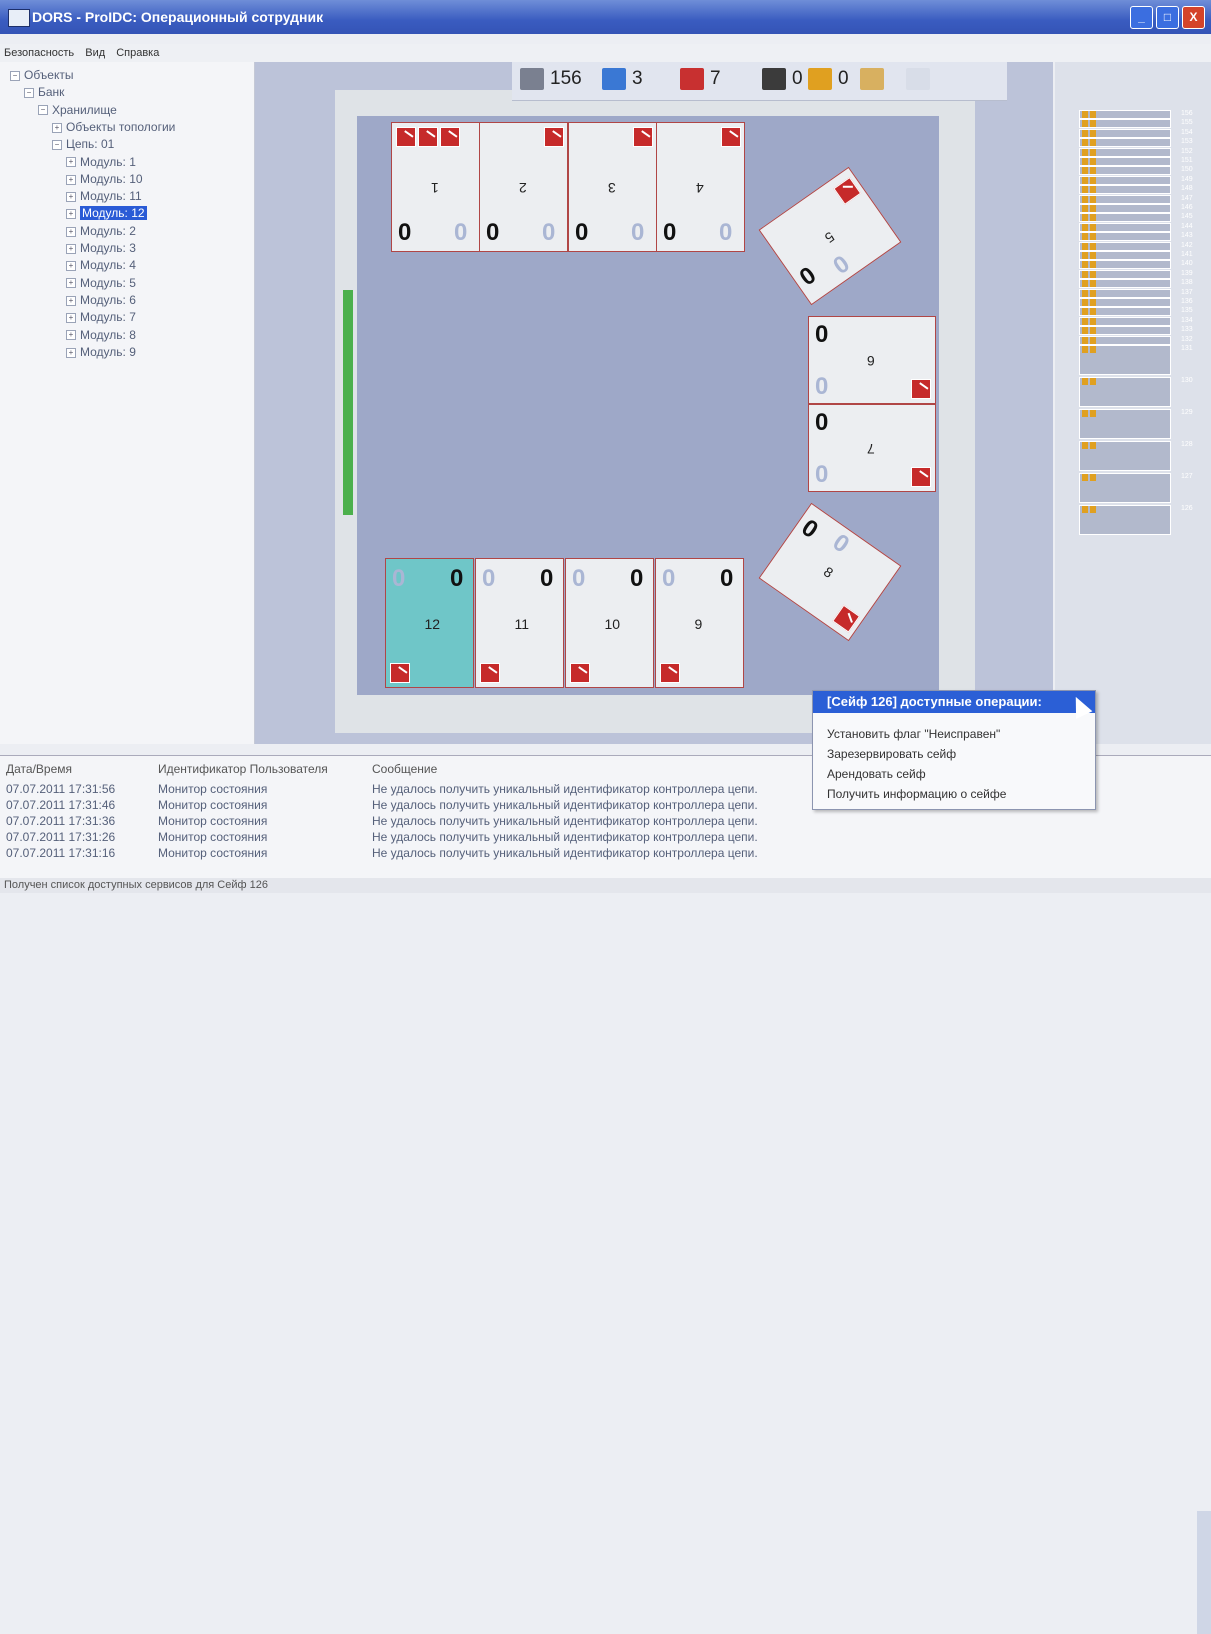 Image resolution: width=1211 pixels, height=1634 pixels. Describe the element at coordinates (872, 79) in the screenshot. I see `padlock-icon` at that location.